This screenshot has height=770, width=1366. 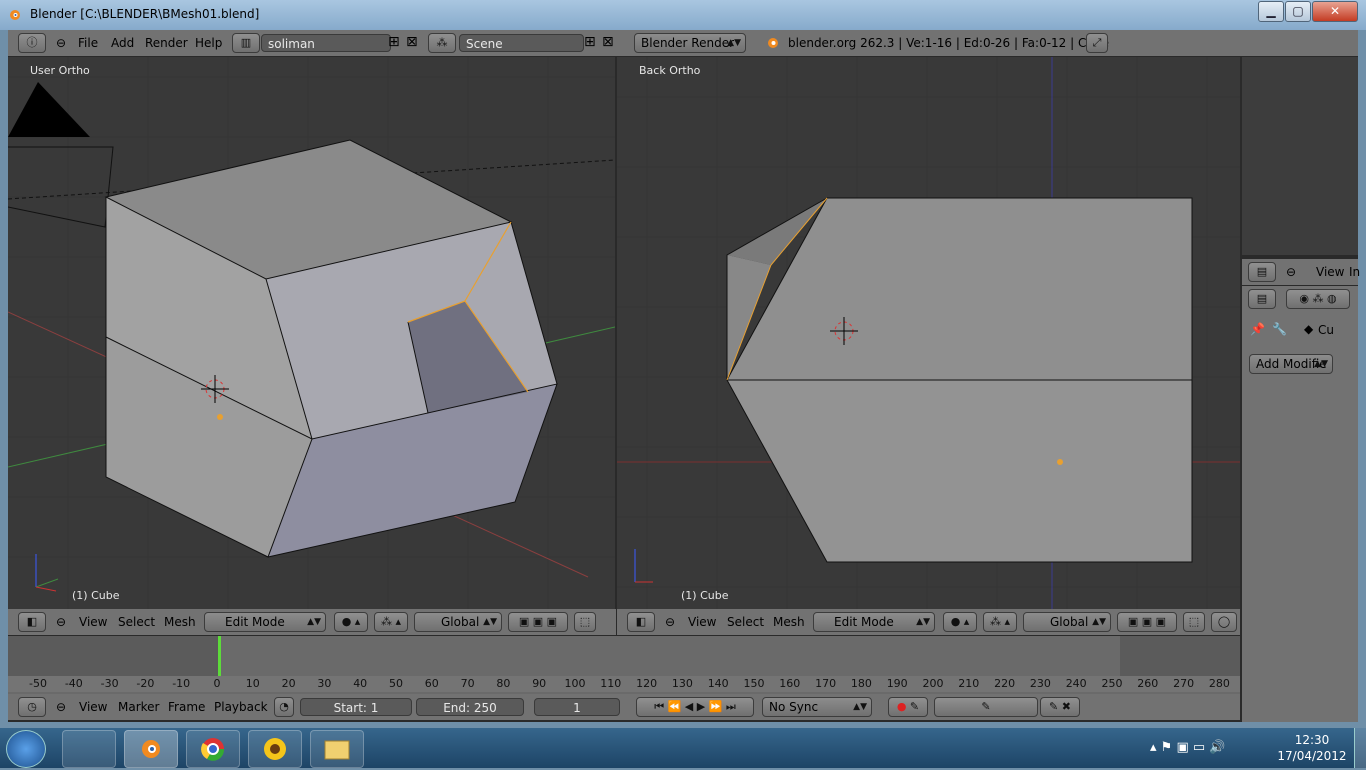 I want to click on keying-set-icon: ✎, so click(x=986, y=707).